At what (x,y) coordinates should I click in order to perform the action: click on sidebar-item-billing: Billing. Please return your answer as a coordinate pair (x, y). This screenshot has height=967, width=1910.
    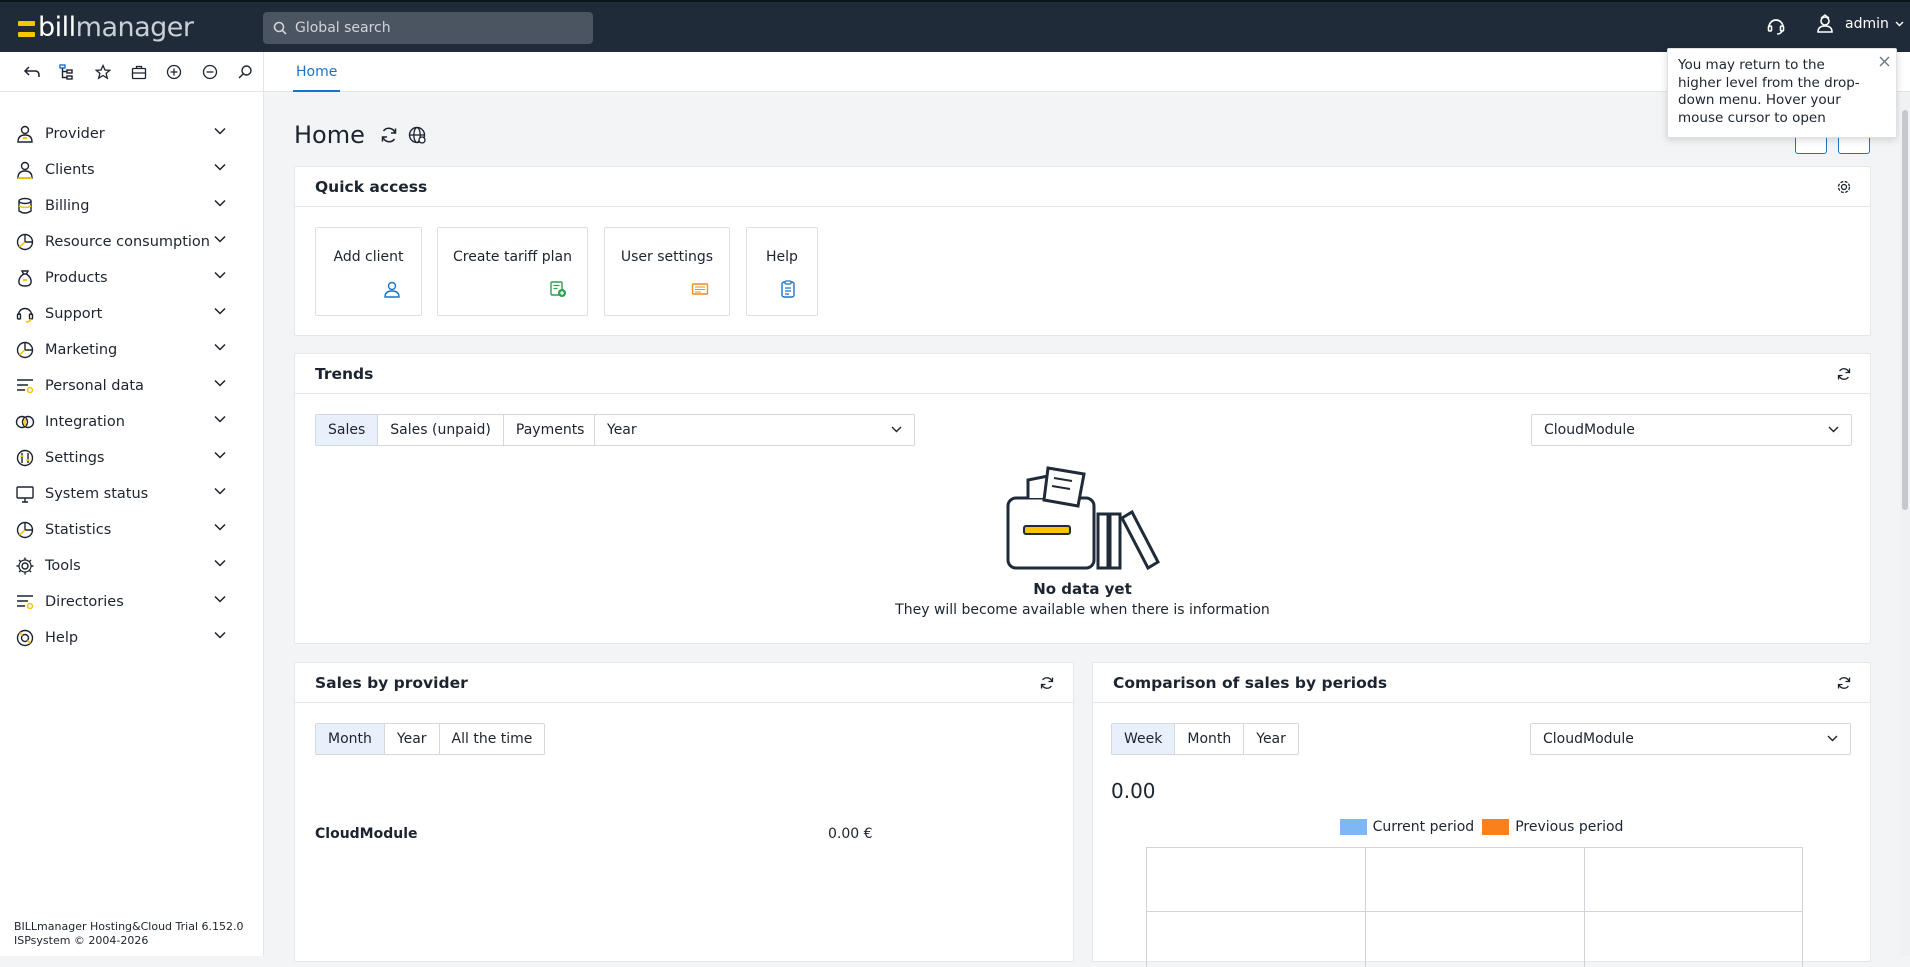
    Looking at the image, I should click on (132, 206).